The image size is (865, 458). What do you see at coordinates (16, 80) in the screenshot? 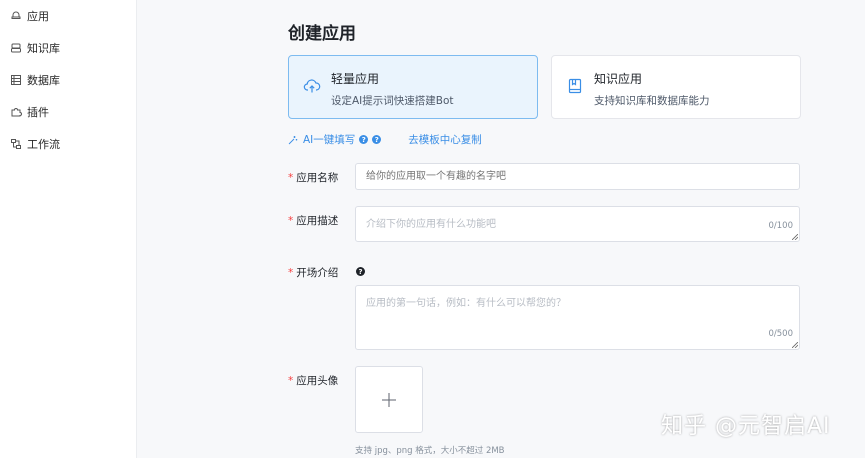
I see `database-icon` at bounding box center [16, 80].